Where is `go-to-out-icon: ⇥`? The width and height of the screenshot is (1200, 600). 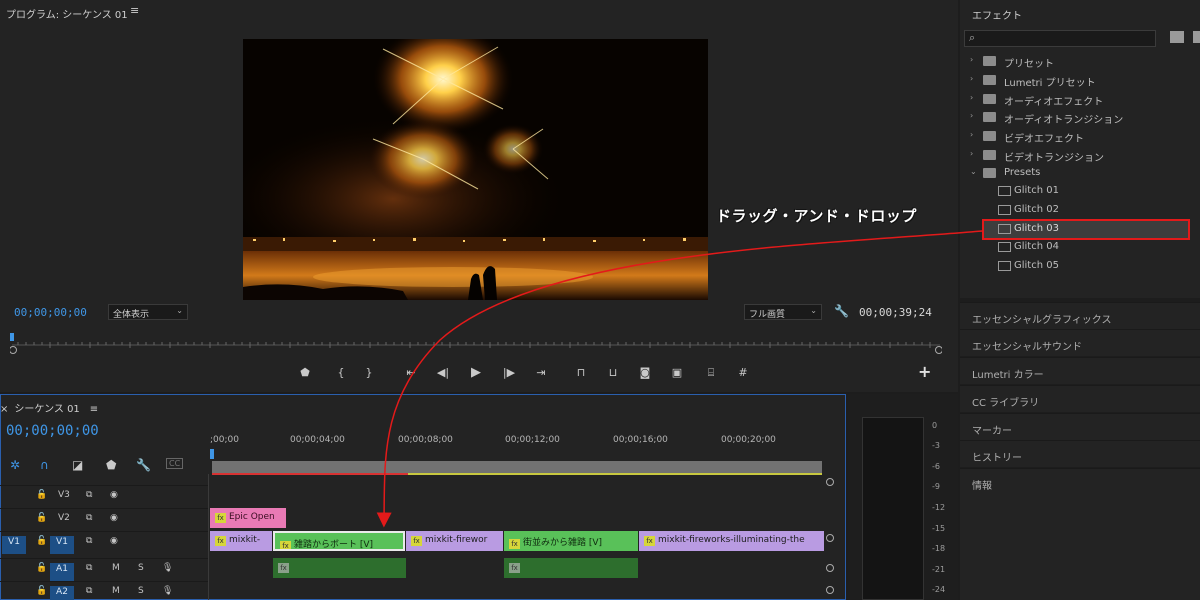 go-to-out-icon: ⇥ is located at coordinates (541, 373).